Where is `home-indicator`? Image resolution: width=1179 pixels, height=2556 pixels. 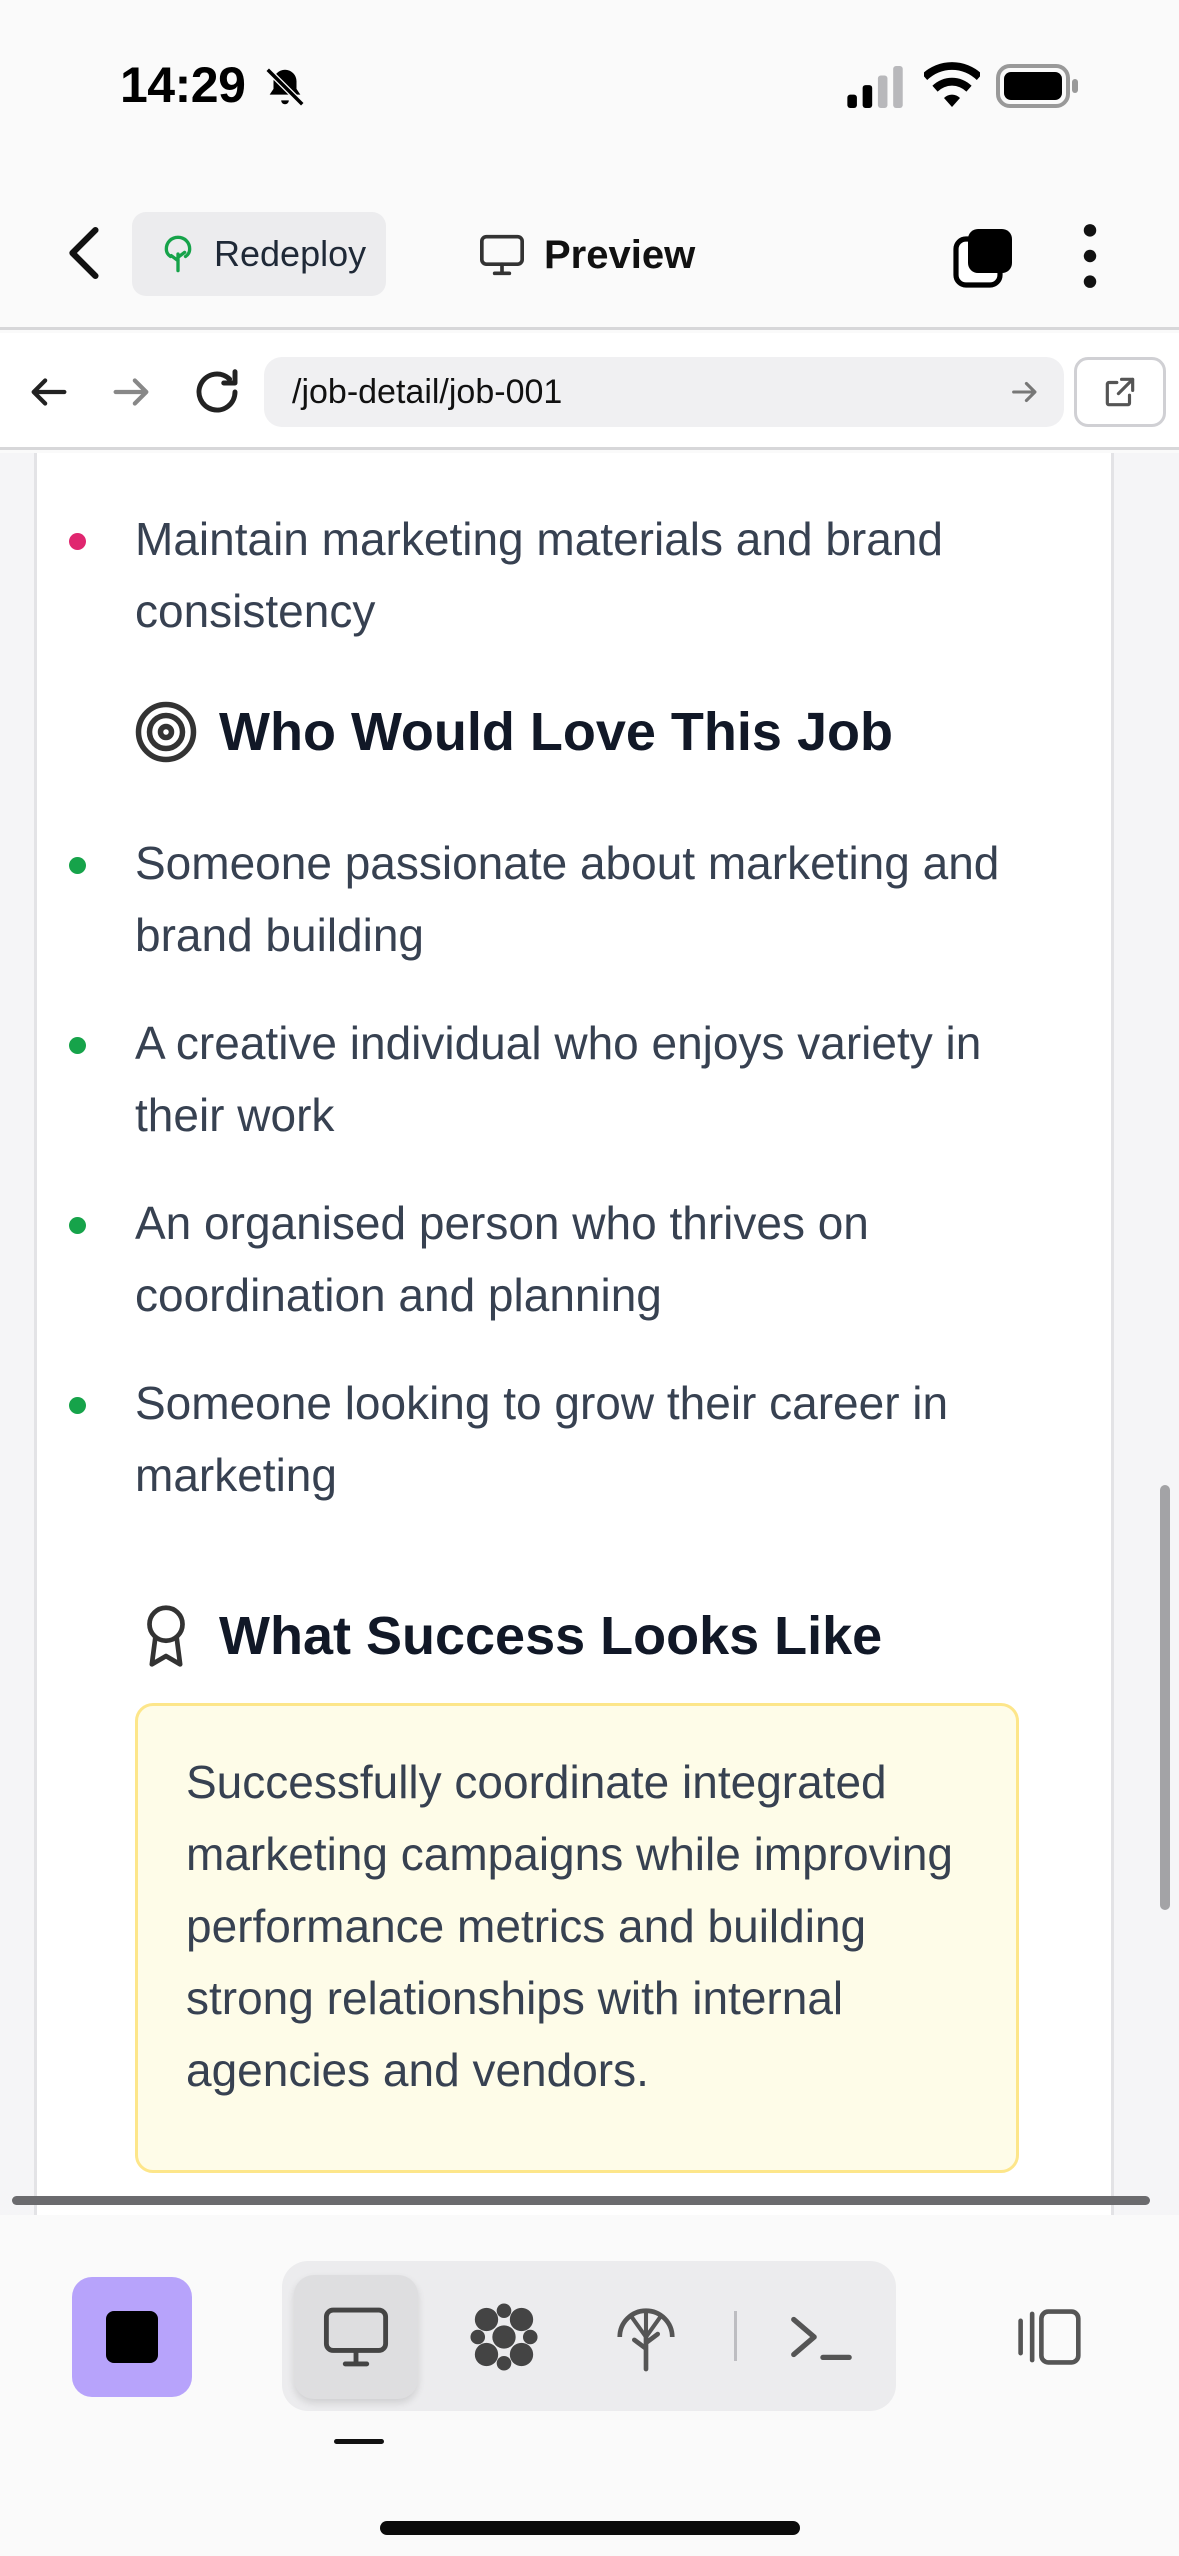 home-indicator is located at coordinates (590, 2528).